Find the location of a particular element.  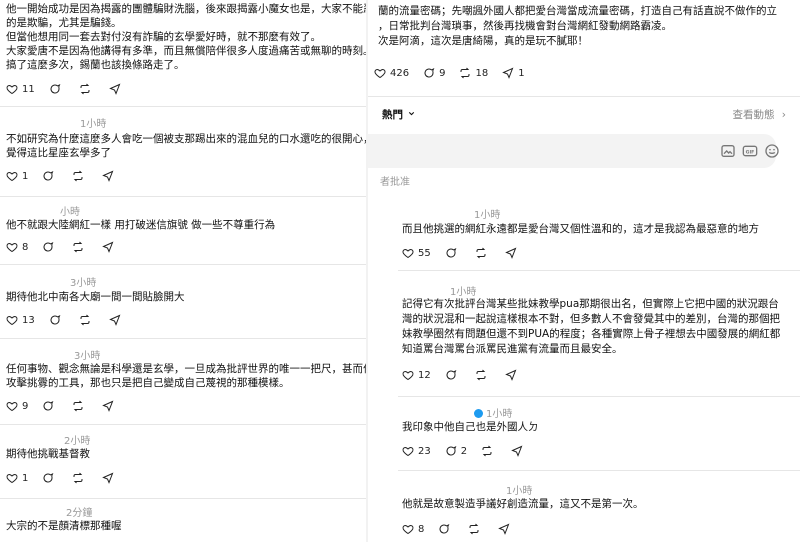

comment-actions: 9 is located at coordinates (69, 406).